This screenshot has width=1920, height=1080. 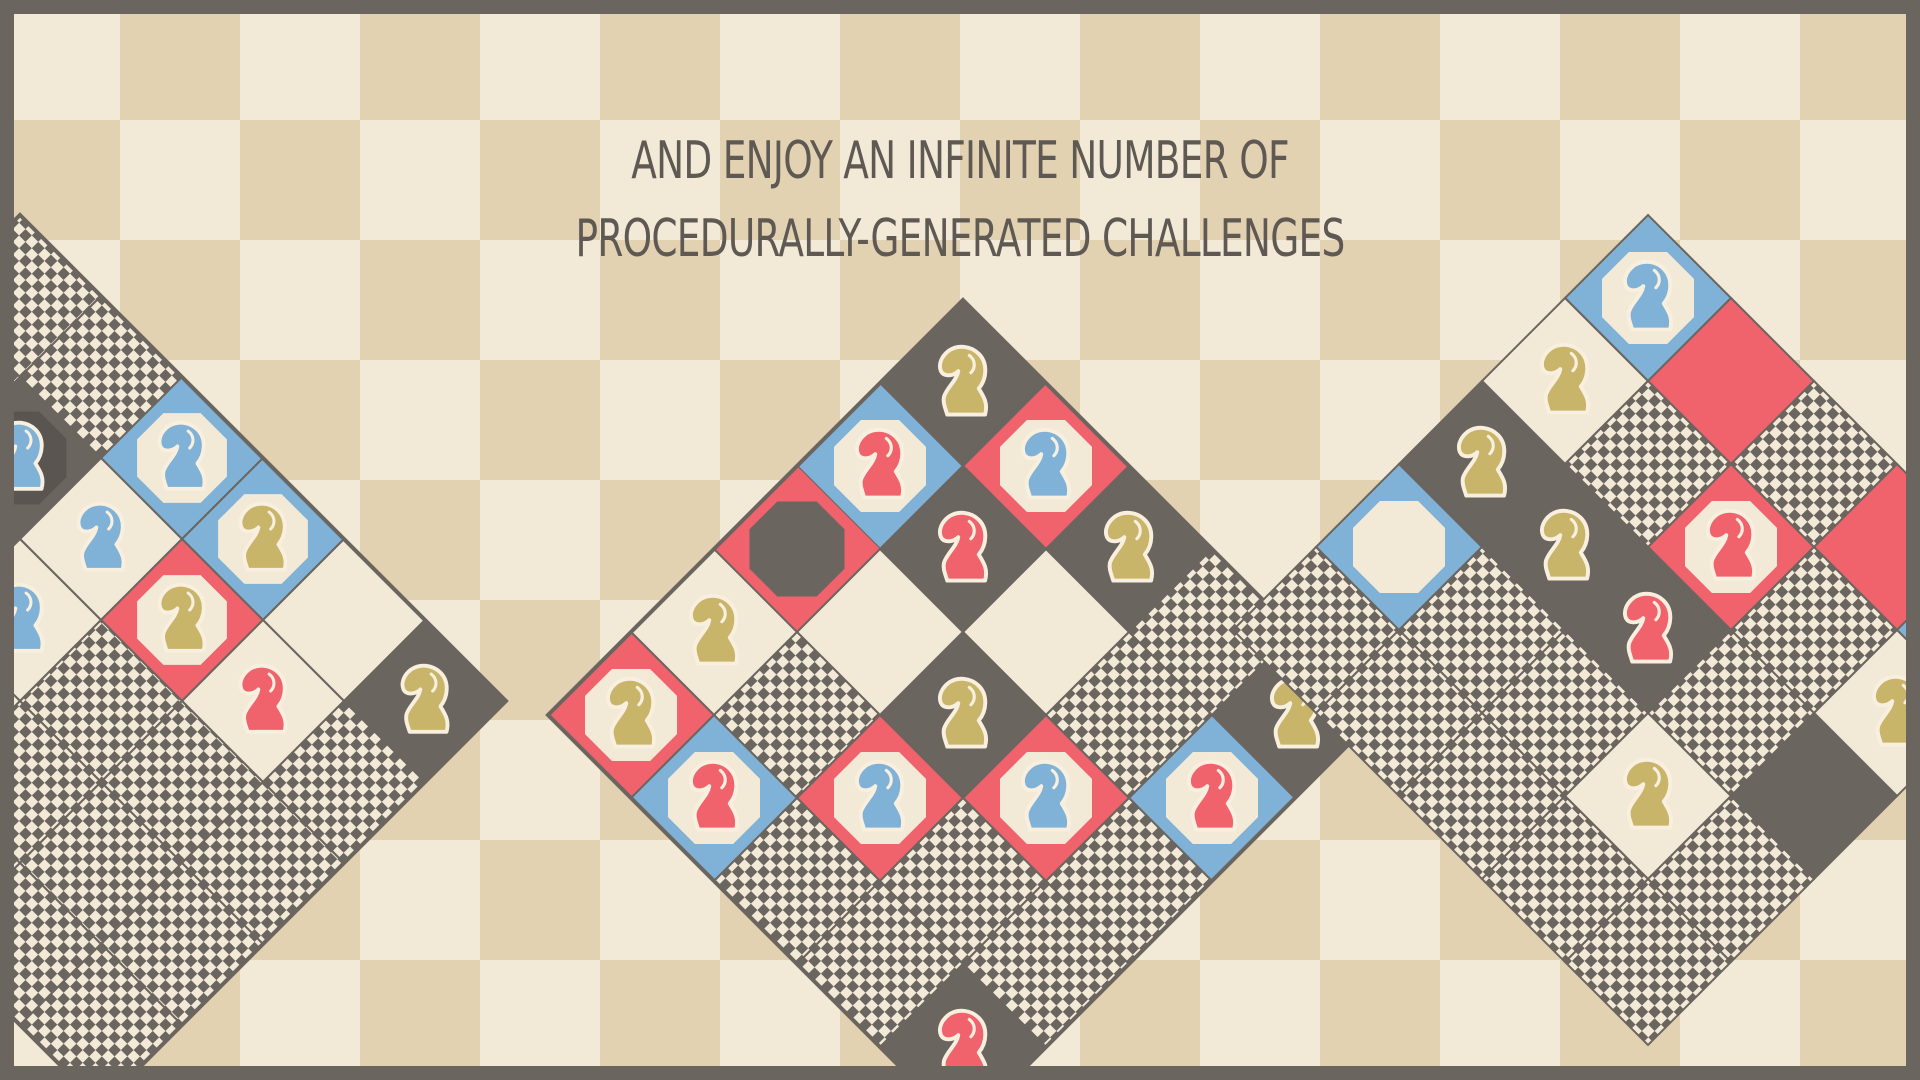 What do you see at coordinates (960, 161) in the screenshot?
I see `caption-line-1: AND ENJOY AN INFINITE NUMBER OF` at bounding box center [960, 161].